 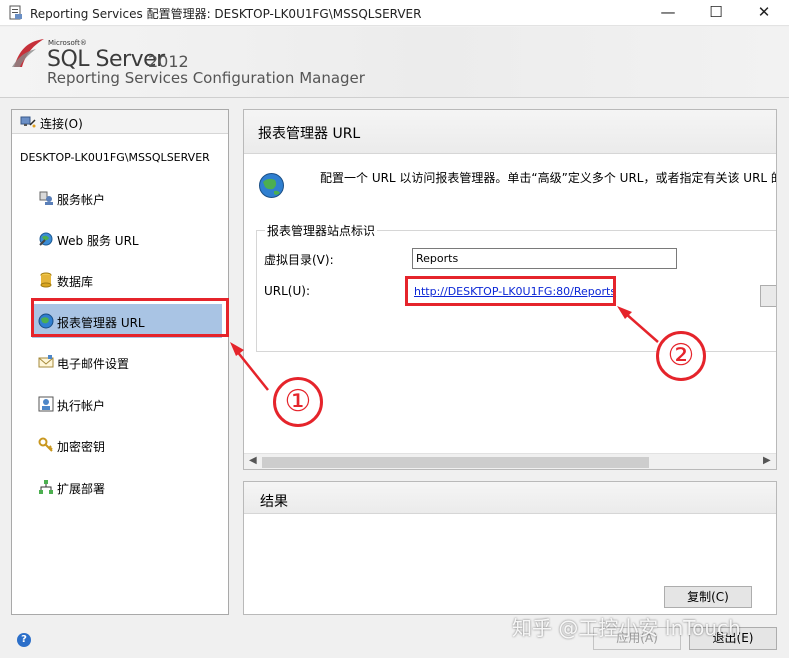 What do you see at coordinates (444, 348) in the screenshot?
I see `annotation-arrows` at bounding box center [444, 348].